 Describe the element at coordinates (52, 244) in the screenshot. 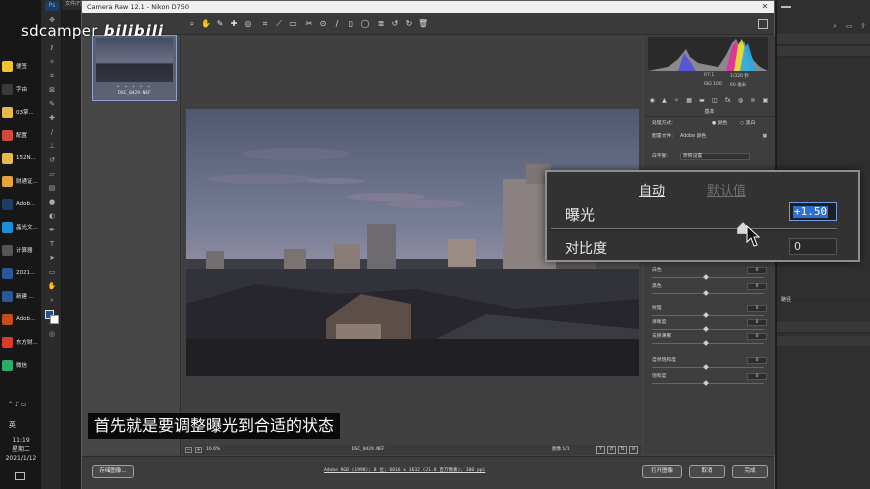

I see `type-tool-icon: T` at that location.